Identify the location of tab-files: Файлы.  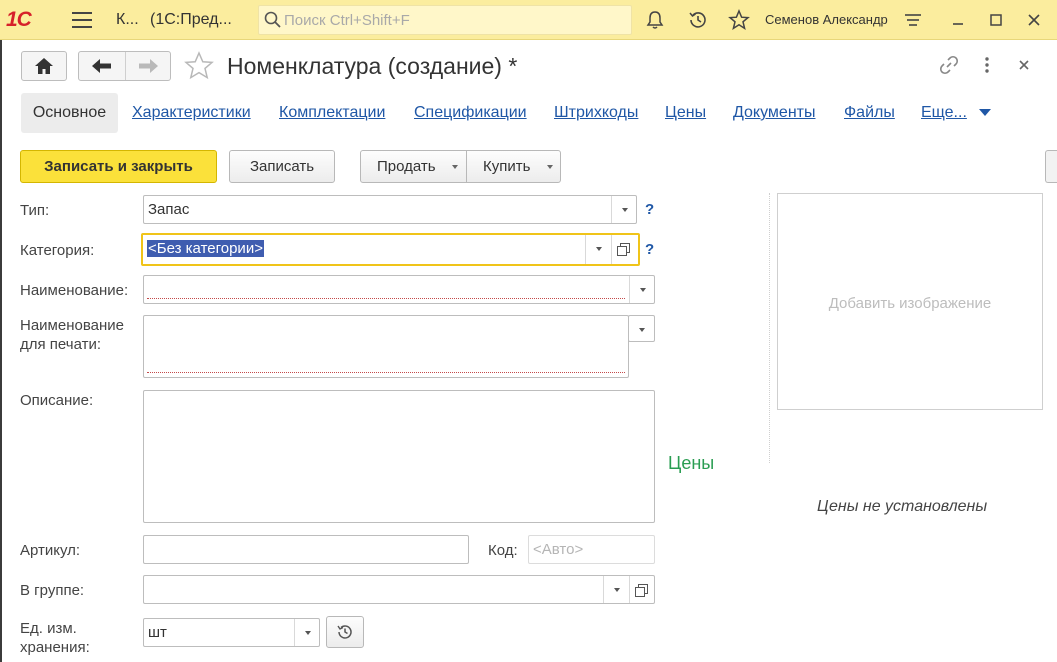
(869, 113).